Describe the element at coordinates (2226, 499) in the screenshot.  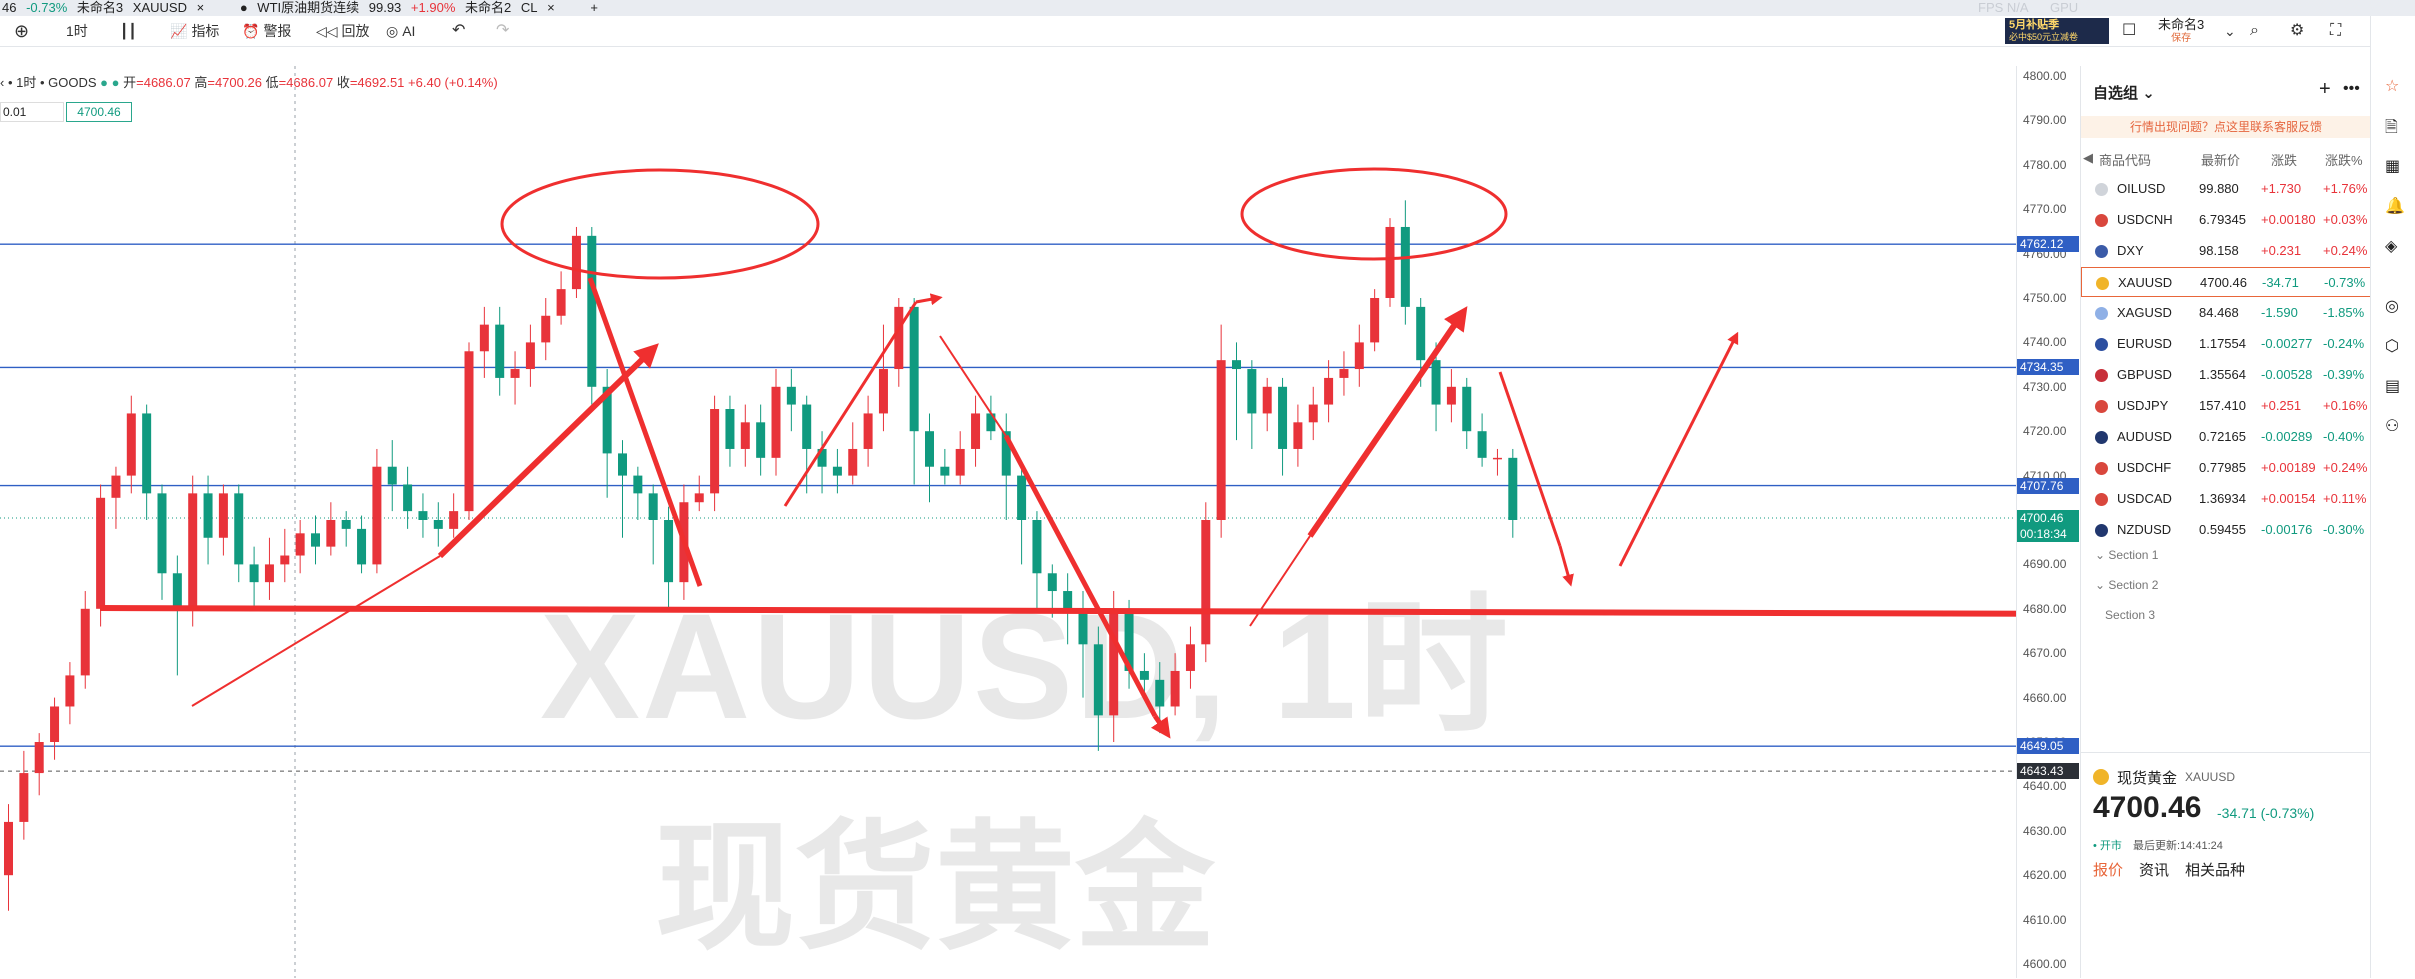
I see `watchlist-row: USDCAD 1.36934 +0.00154 +0.11%` at that location.